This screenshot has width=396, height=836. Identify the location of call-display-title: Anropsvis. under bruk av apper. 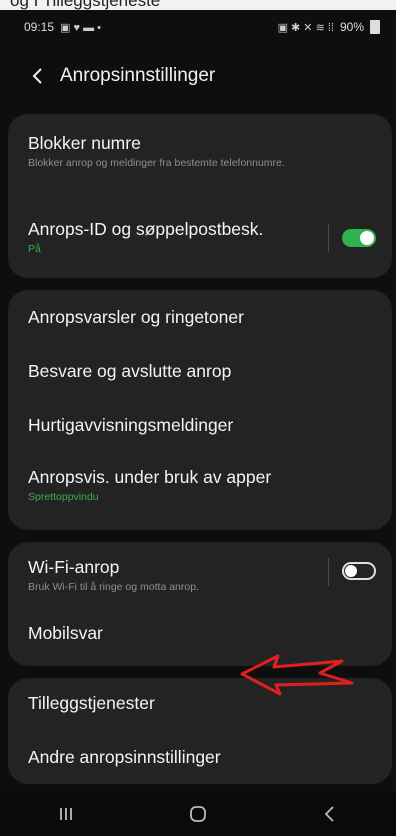
(150, 477).